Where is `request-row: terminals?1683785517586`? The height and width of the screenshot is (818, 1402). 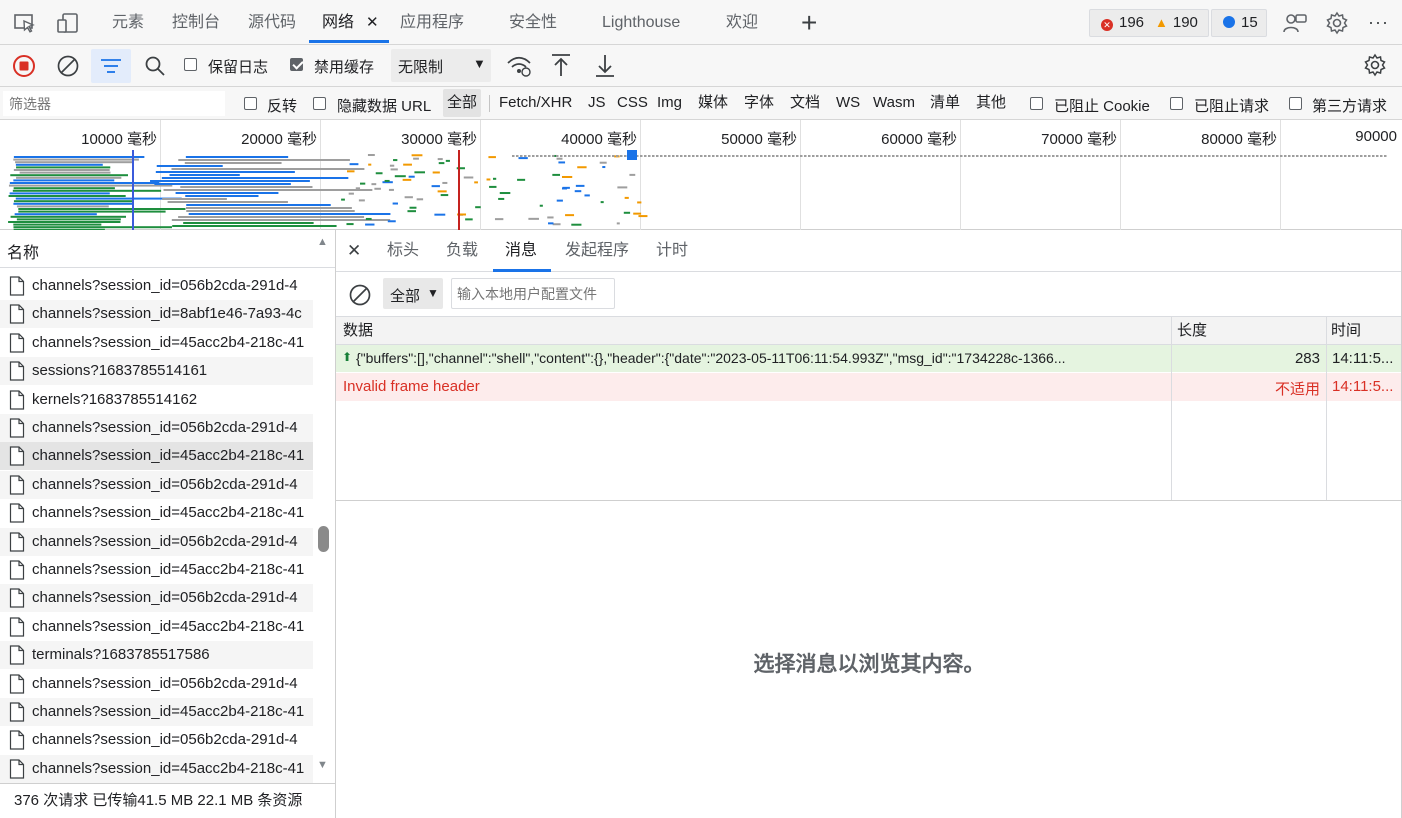
request-row: terminals?1683785517586 is located at coordinates (156, 655).